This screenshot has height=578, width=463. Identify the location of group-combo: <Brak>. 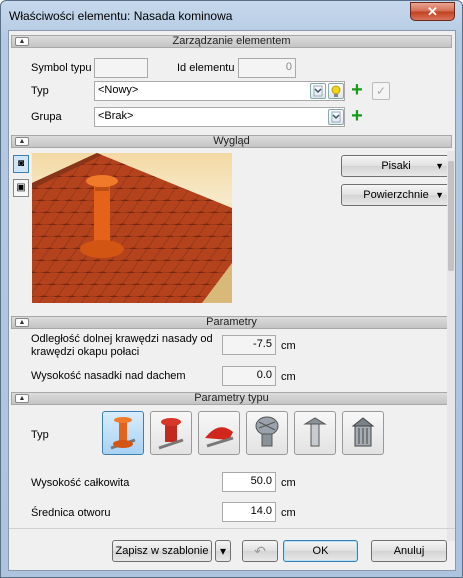
(219, 117).